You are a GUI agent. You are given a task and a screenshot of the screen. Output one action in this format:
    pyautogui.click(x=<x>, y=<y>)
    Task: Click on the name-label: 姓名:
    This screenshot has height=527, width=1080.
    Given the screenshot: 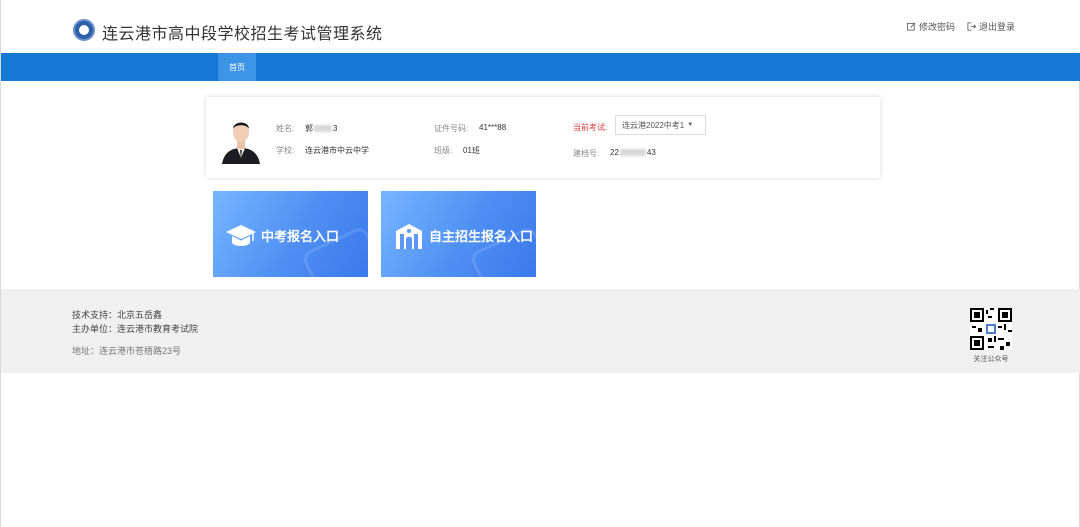 What is the action you would take?
    pyautogui.click(x=285, y=128)
    